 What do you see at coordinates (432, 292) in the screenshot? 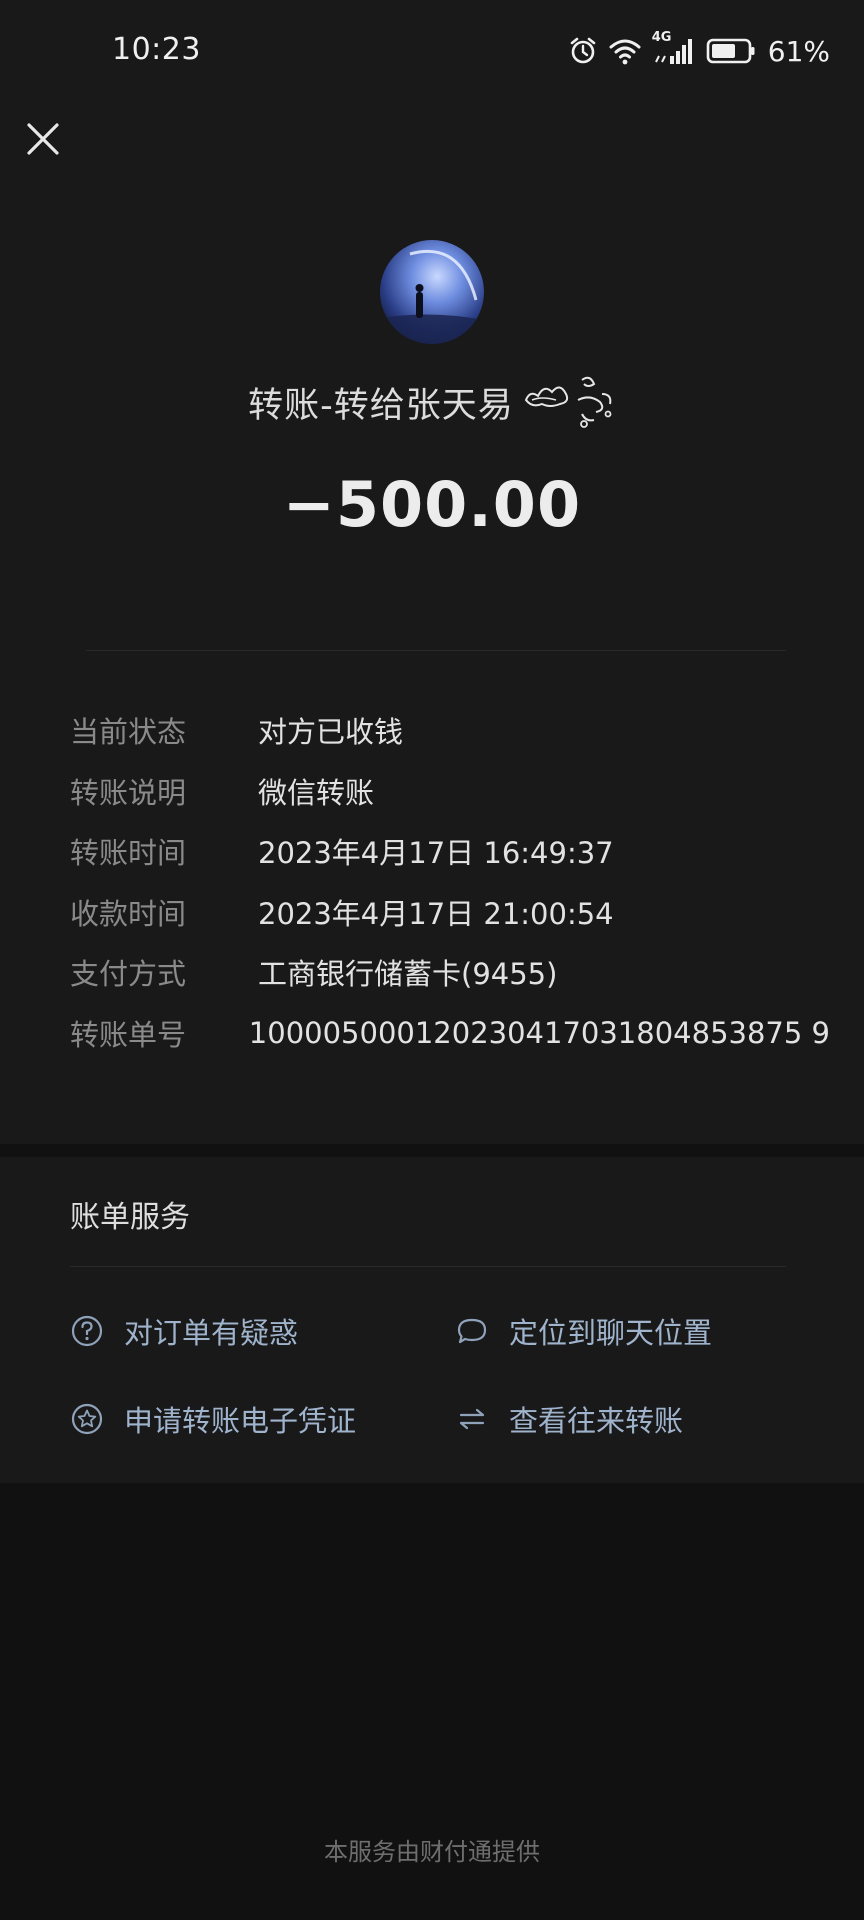
I see `avatar` at bounding box center [432, 292].